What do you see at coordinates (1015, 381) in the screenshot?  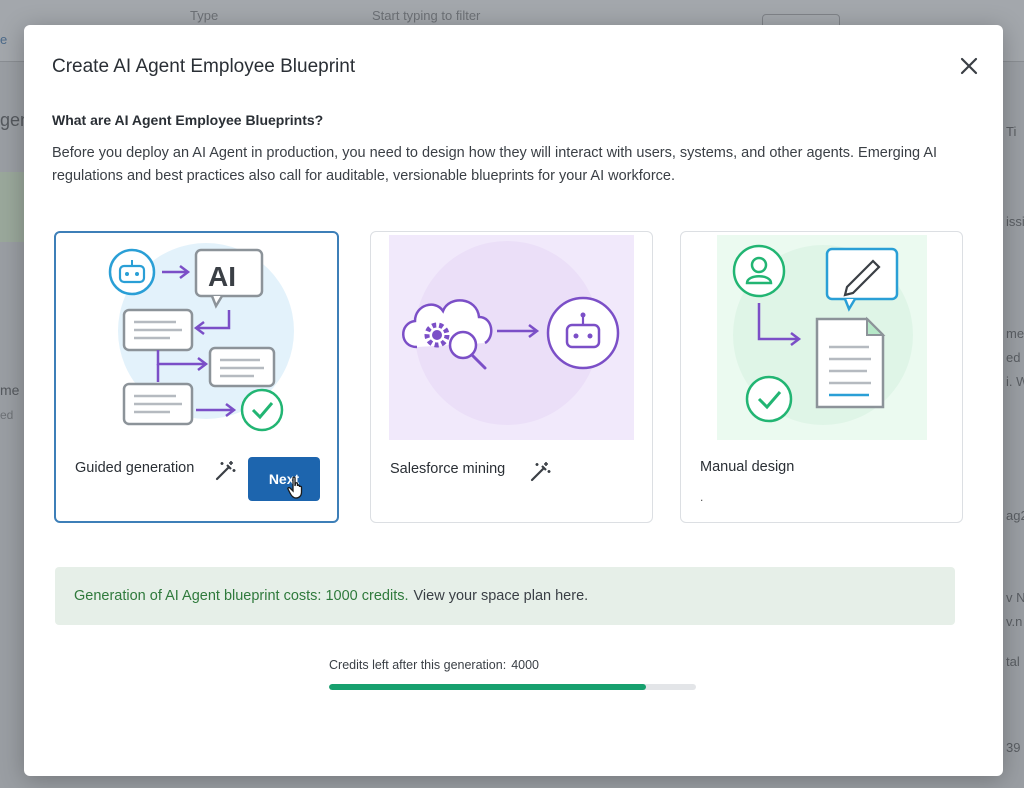 I see `background-right-text: i. W` at bounding box center [1015, 381].